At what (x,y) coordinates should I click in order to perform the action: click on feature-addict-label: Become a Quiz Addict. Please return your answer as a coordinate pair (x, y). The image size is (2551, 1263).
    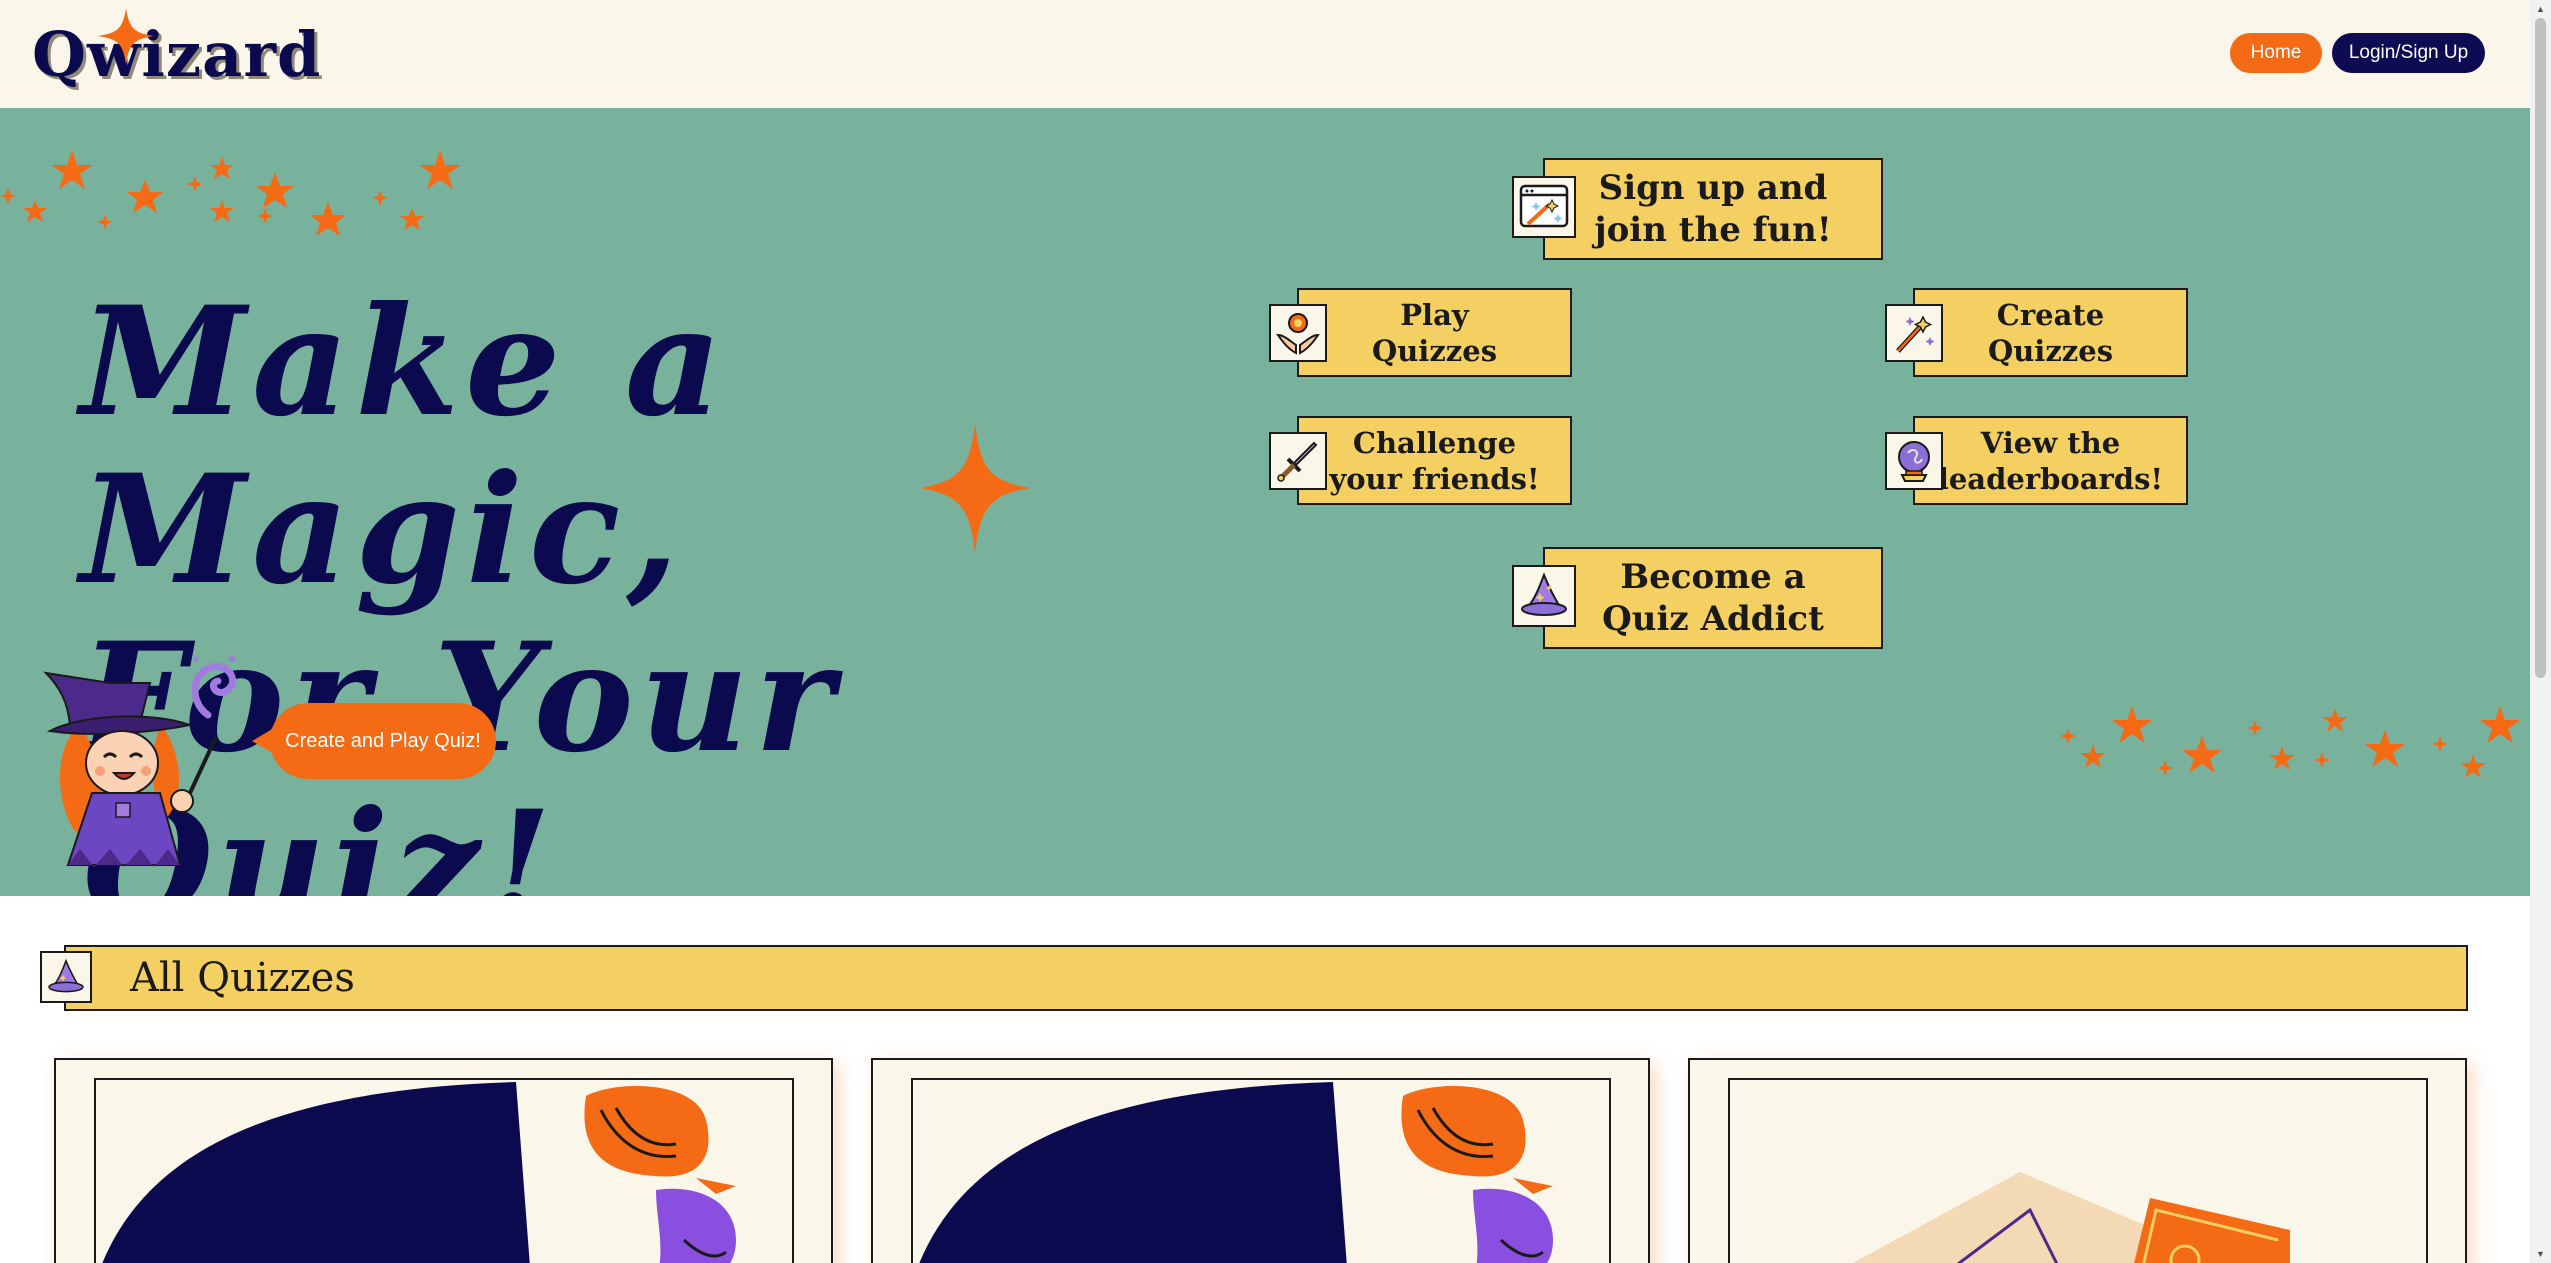
    Looking at the image, I should click on (1713, 598).